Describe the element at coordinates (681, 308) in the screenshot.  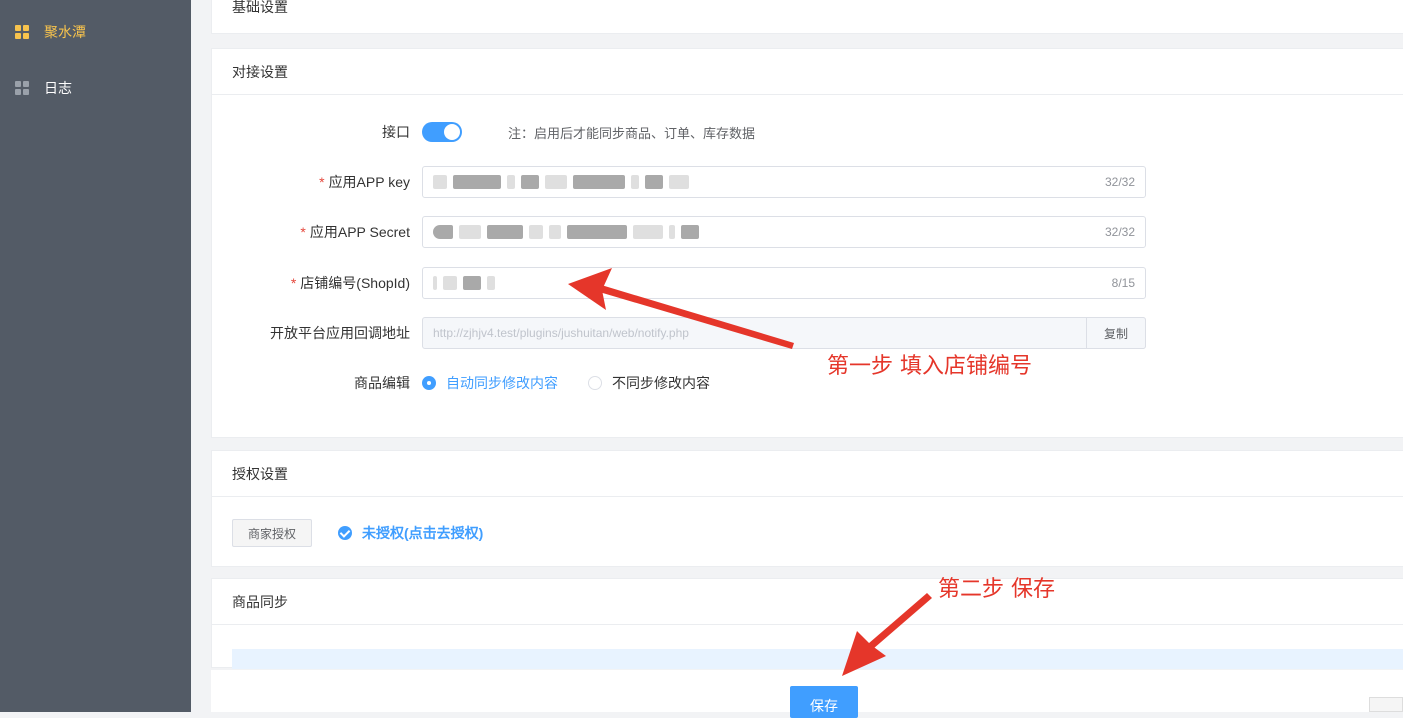
I see `arrow-step1` at that location.